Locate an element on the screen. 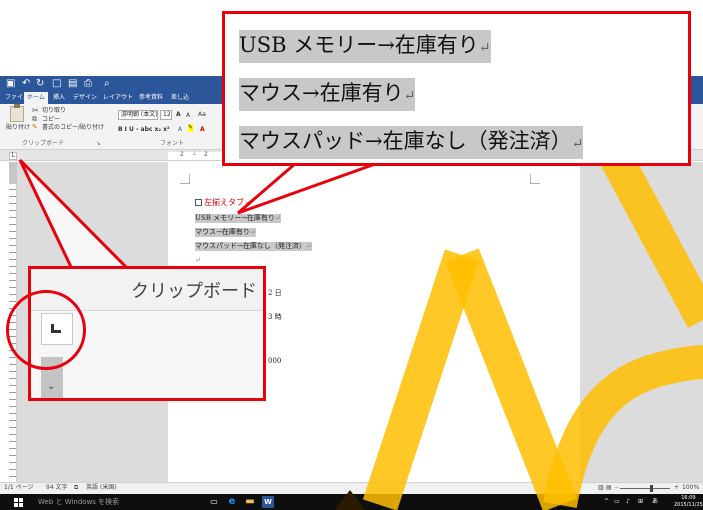 This screenshot has height=510, width=703. volume-icon: ♪ is located at coordinates (628, 502).